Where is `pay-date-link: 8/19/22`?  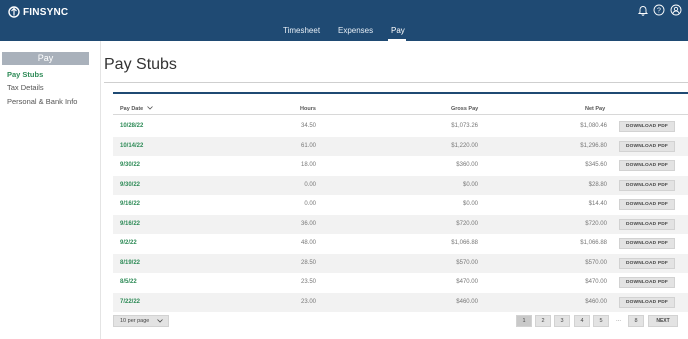
pay-date-link: 8/19/22 is located at coordinates (130, 264).